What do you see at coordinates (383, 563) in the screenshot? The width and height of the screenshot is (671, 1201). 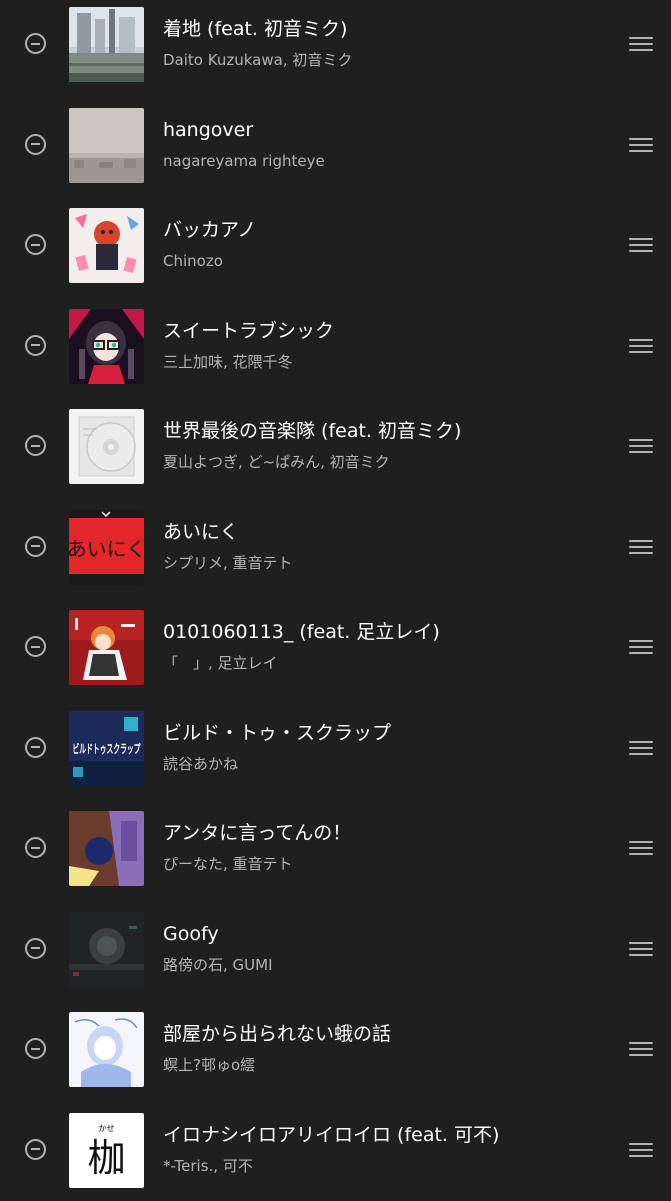 I see `track-artist: シプリメ, 重音テト` at bounding box center [383, 563].